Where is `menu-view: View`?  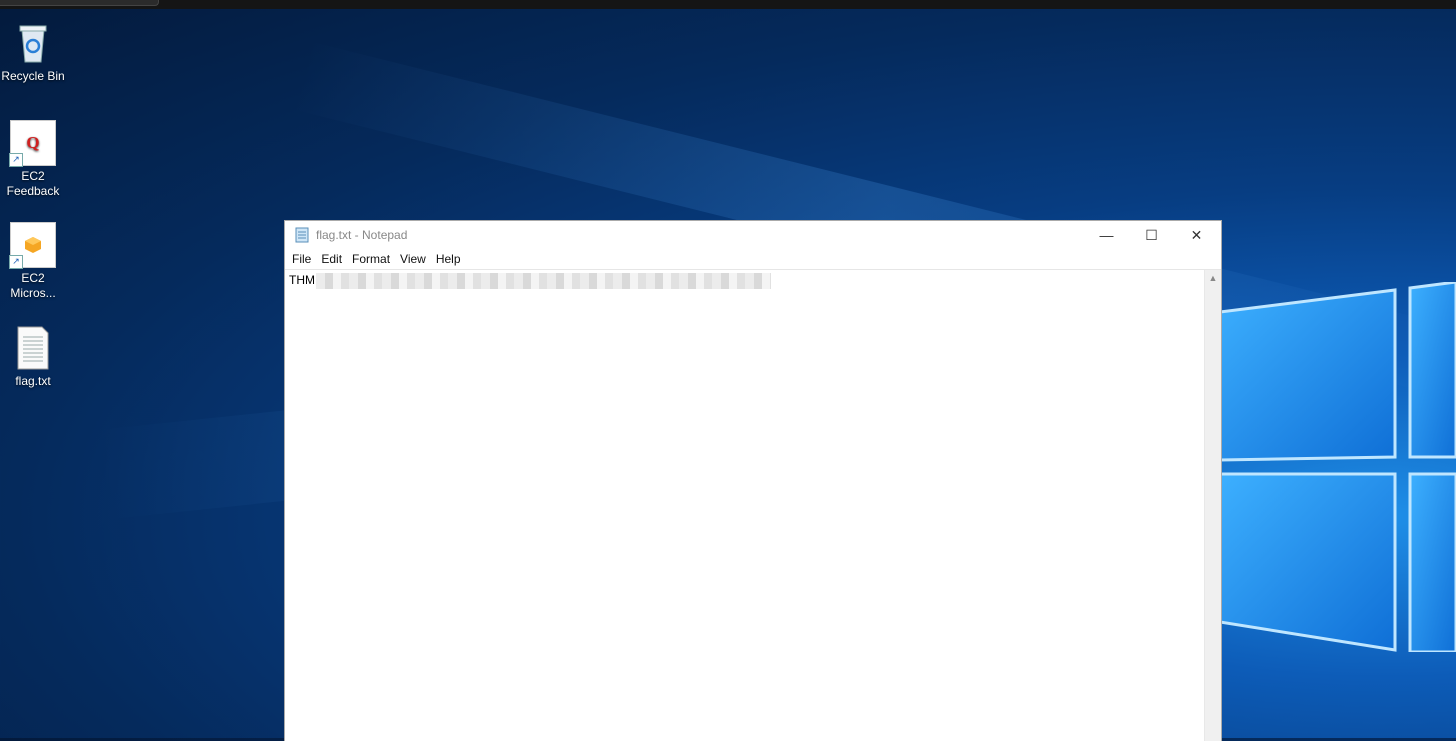
menu-view: View is located at coordinates (413, 259).